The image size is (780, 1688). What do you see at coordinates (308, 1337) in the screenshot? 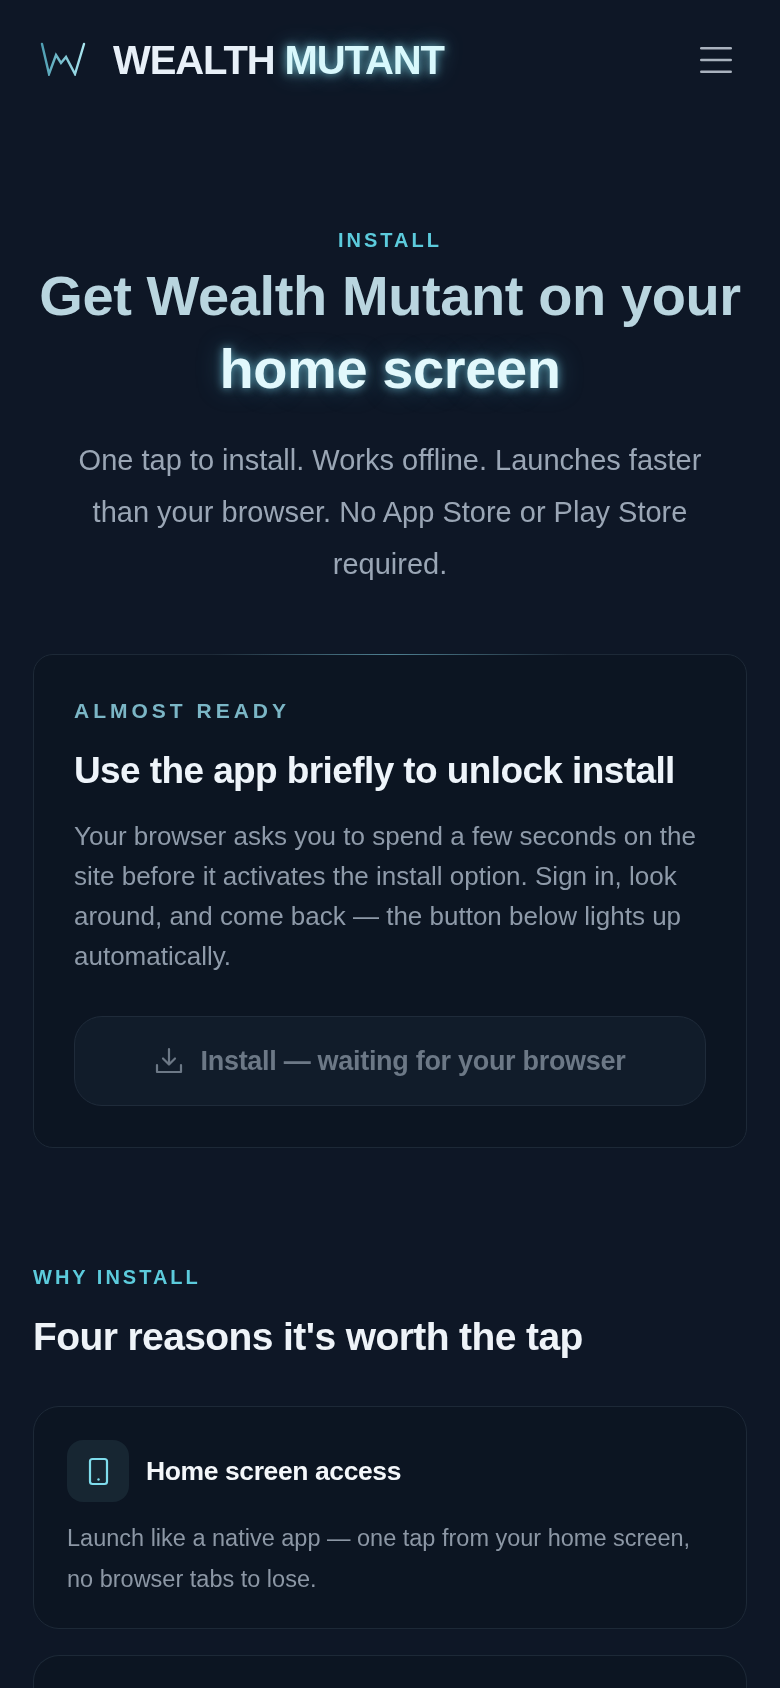
I see `section-heading: Four reasons it's worth the tap` at bounding box center [308, 1337].